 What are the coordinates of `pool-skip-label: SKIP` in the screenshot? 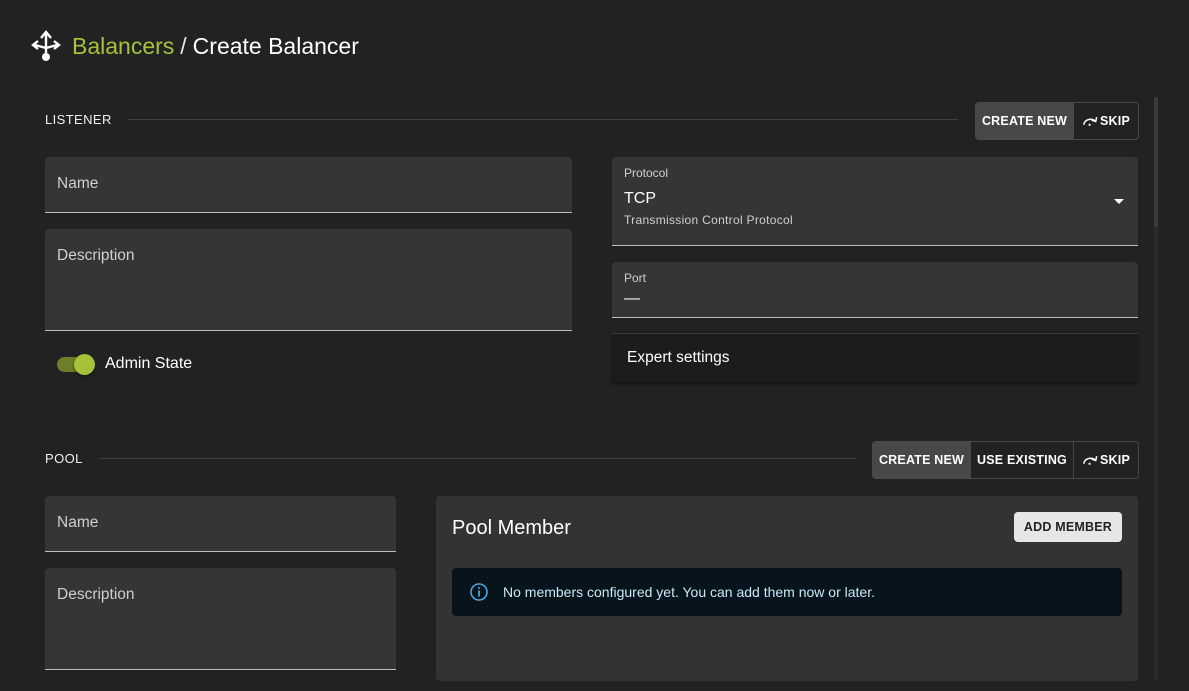 It's located at (1115, 460).